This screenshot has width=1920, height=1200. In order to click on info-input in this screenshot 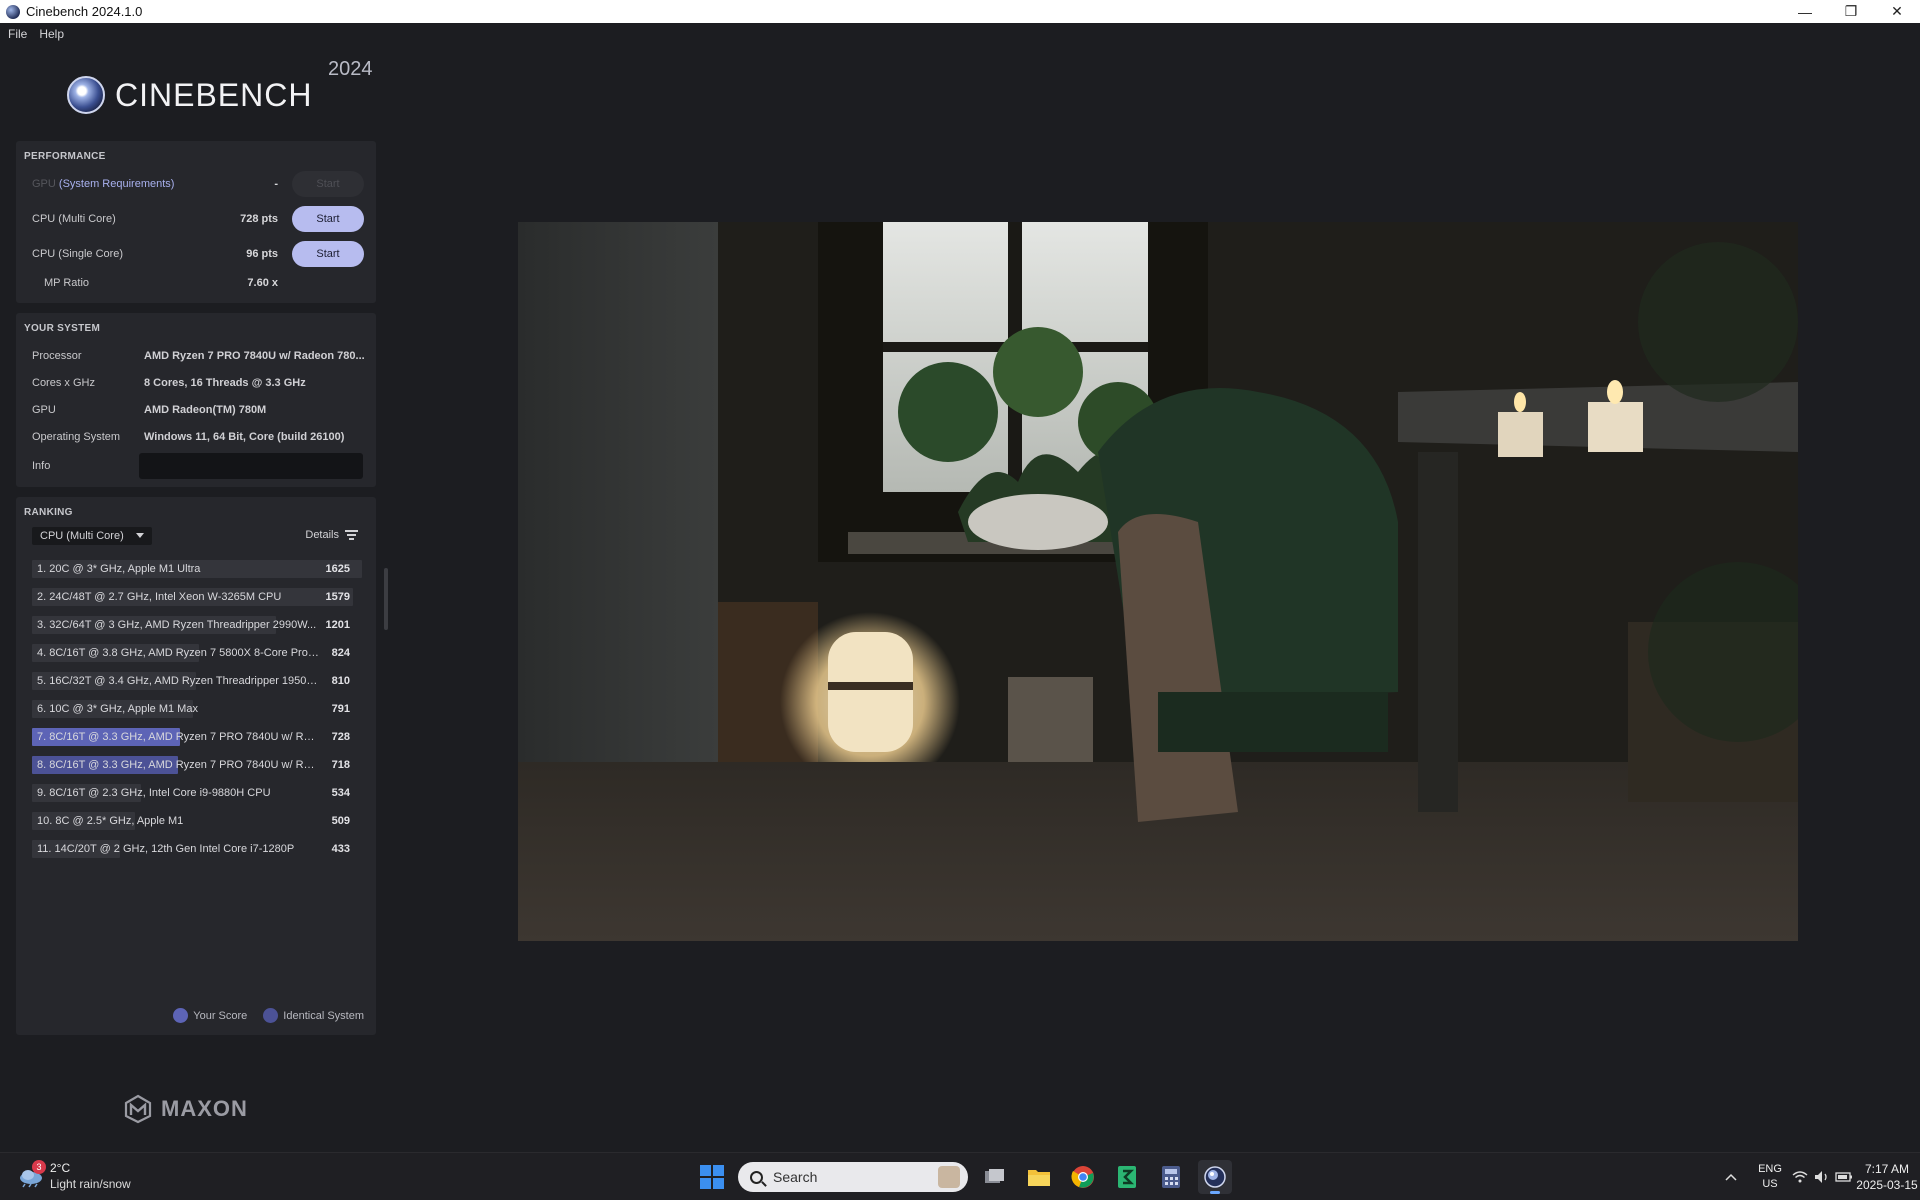, I will do `click(251, 466)`.